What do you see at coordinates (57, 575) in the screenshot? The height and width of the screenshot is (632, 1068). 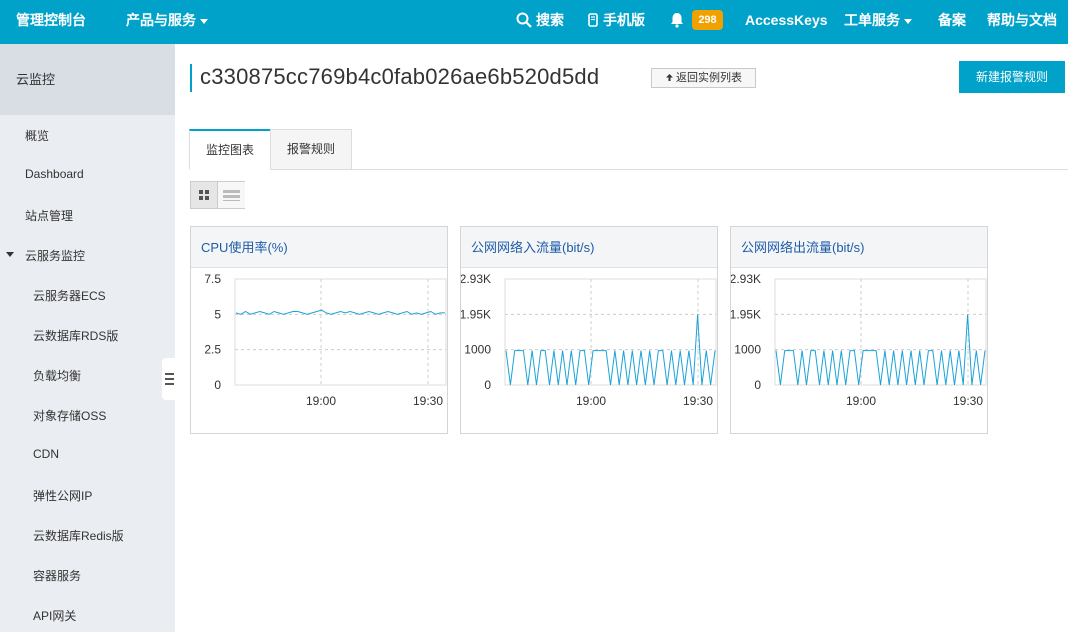 I see `sidebar-item-container-service: 容器服务` at bounding box center [57, 575].